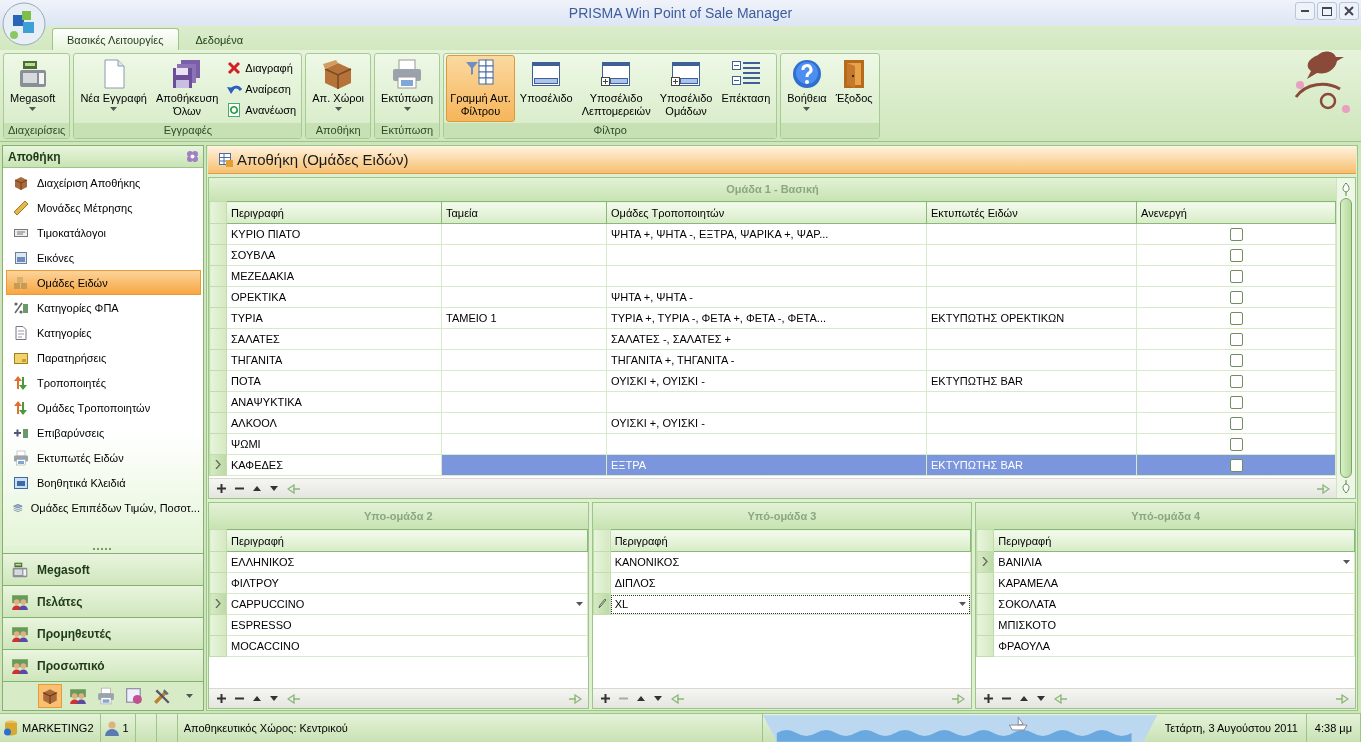 Image resolution: width=1361 pixels, height=742 pixels. Describe the element at coordinates (103, 307) in the screenshot. I see `sidebar-item: Κατηγορίες ΦΠΑ` at that location.